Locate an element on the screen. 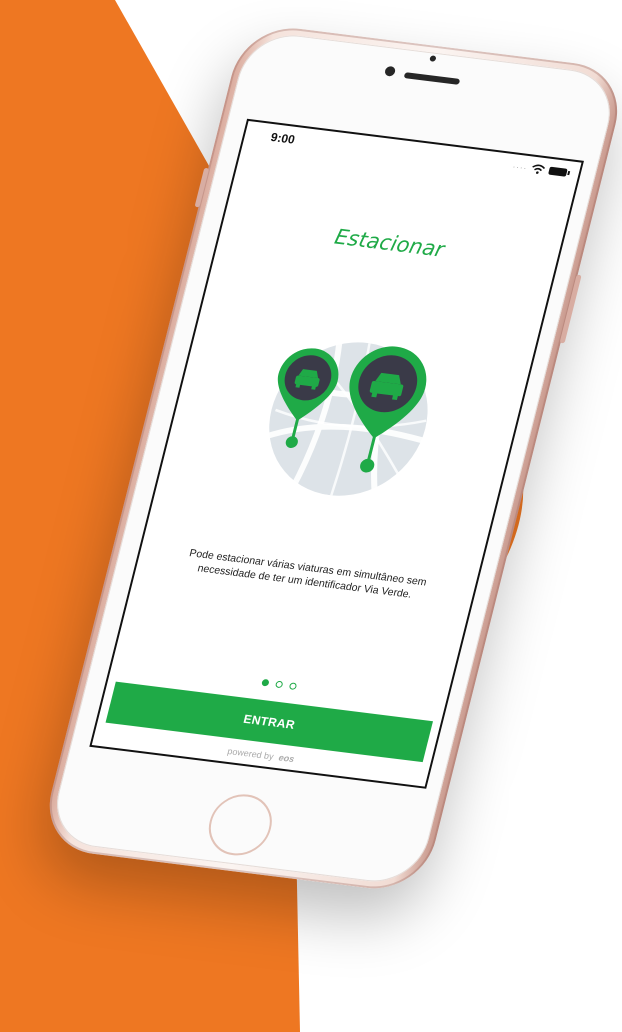  powered-by-label: powered by is located at coordinates (250, 754).